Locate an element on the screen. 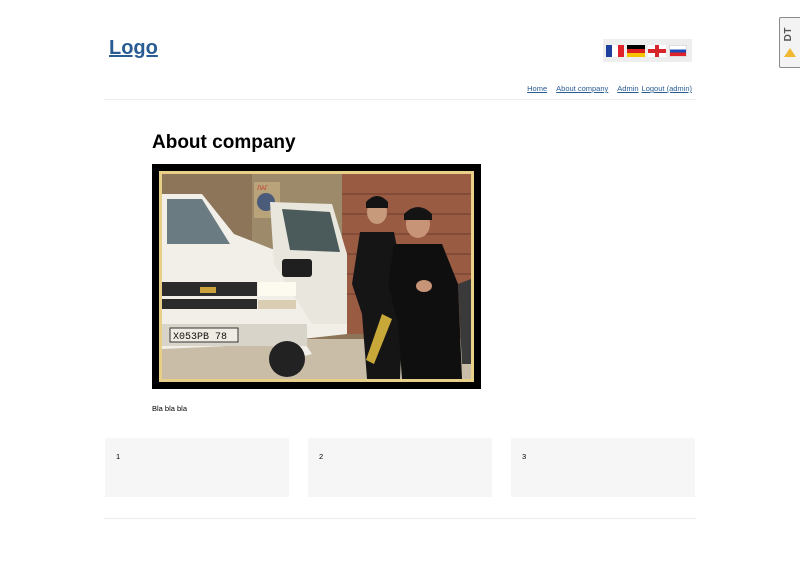 The width and height of the screenshot is (800, 572). flag-french-icon is located at coordinates (615, 50).